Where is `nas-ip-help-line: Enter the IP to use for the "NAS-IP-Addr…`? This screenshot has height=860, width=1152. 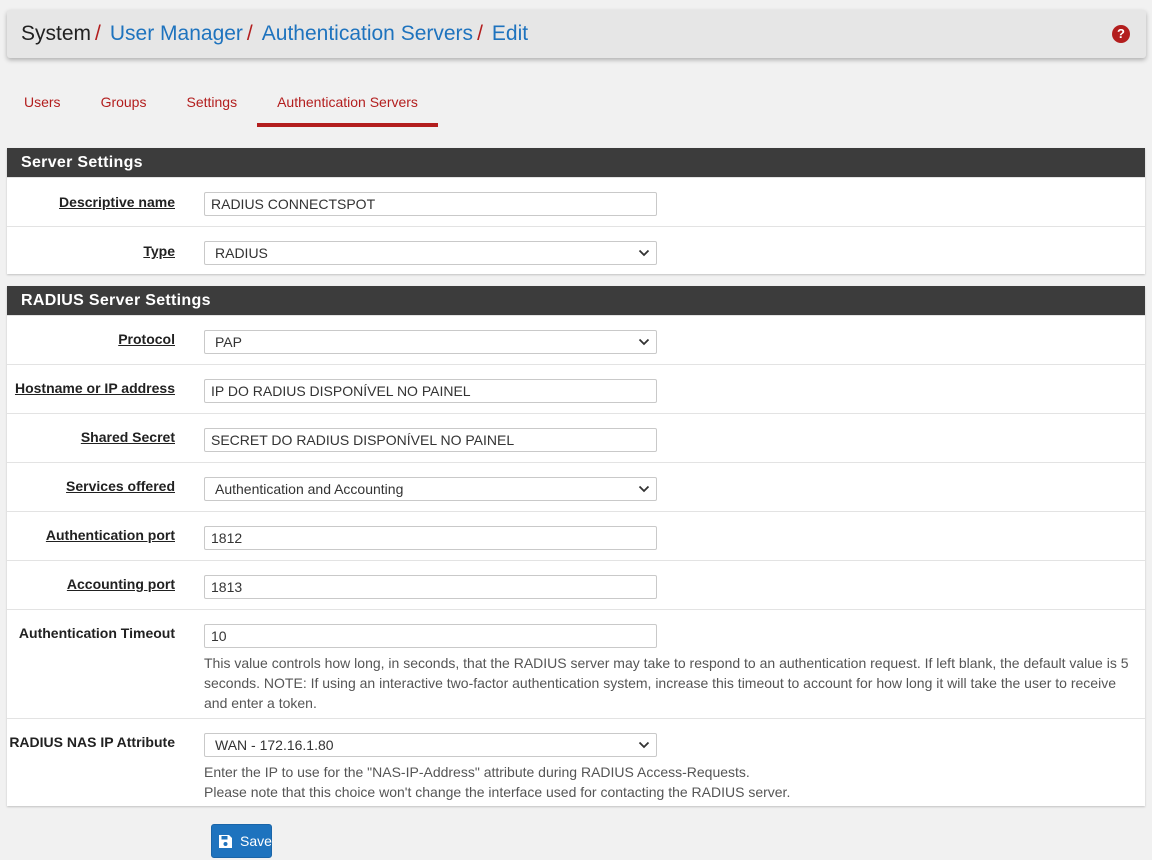 nas-ip-help-line: Enter the IP to use for the "NAS-IP-Addr… is located at coordinates (477, 772).